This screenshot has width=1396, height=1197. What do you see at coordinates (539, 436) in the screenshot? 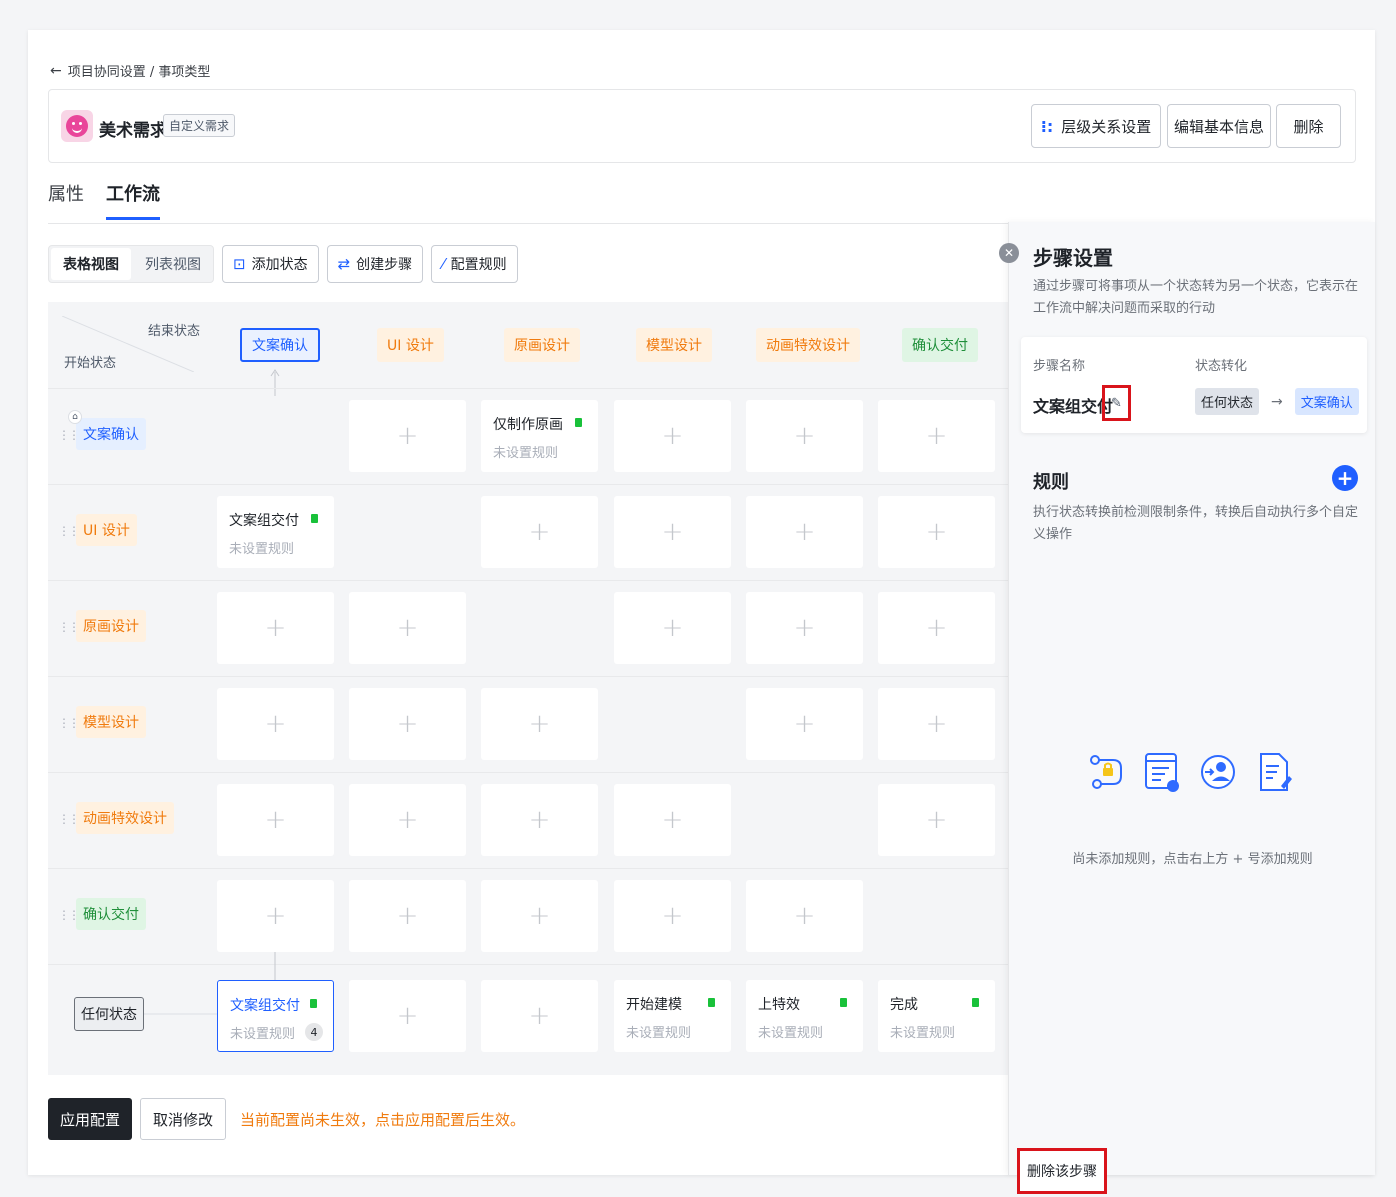
I see `step-cell: 仅制作原画 未设置规则` at bounding box center [539, 436].